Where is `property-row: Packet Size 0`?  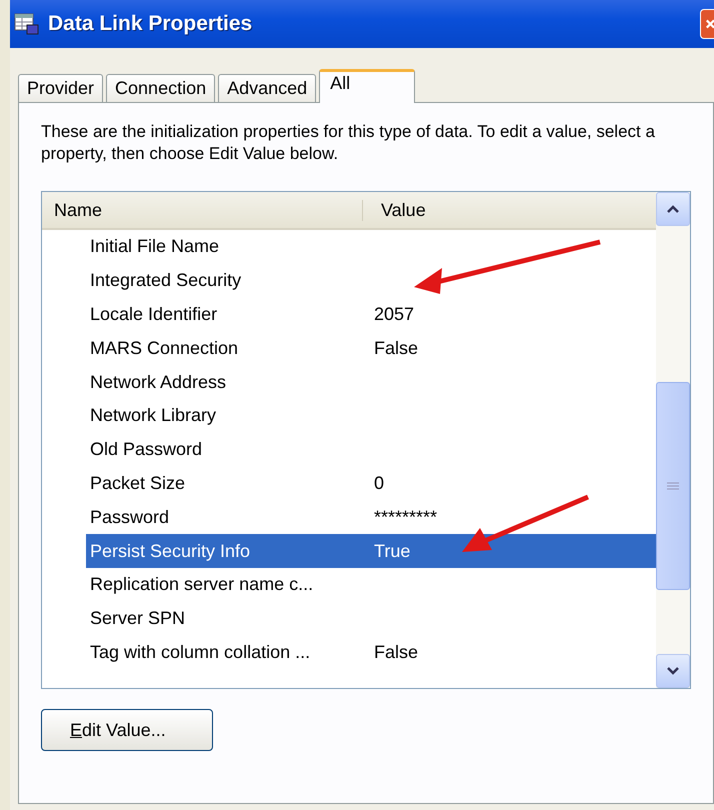 property-row: Packet Size 0 is located at coordinates (371, 483).